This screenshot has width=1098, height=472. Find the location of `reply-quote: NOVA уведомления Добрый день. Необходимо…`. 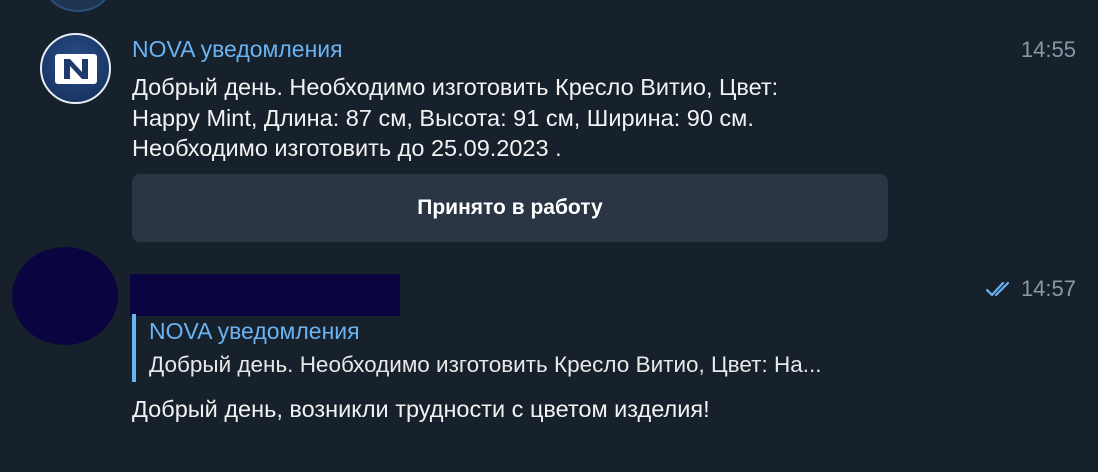

reply-quote: NOVA уведомления Добрый день. Необходимо… is located at coordinates (476, 348).